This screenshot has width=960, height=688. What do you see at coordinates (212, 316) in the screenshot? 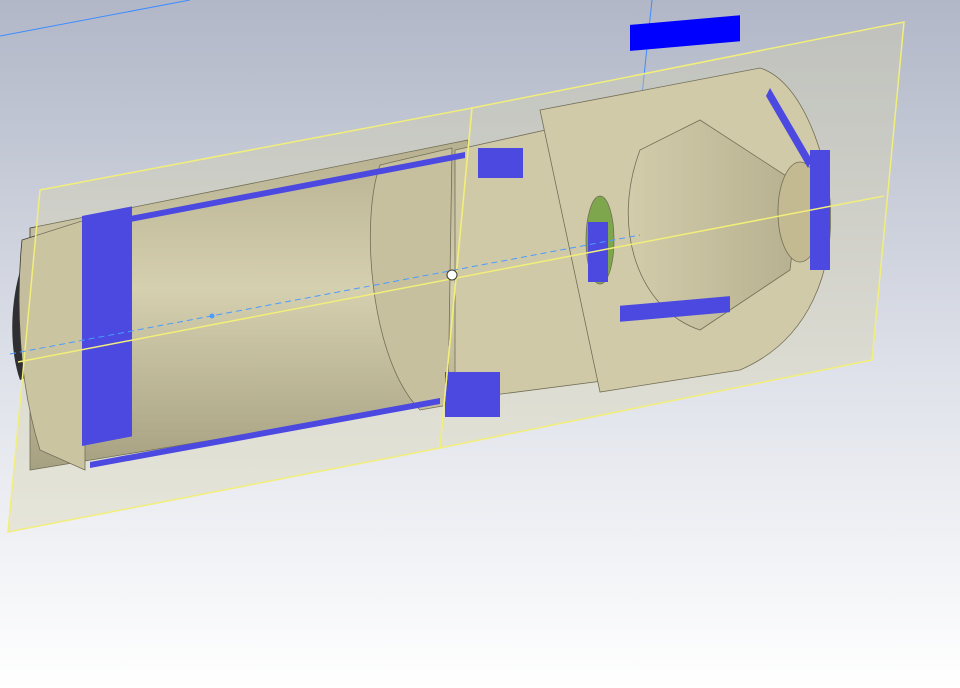
I see `origin-point` at bounding box center [212, 316].